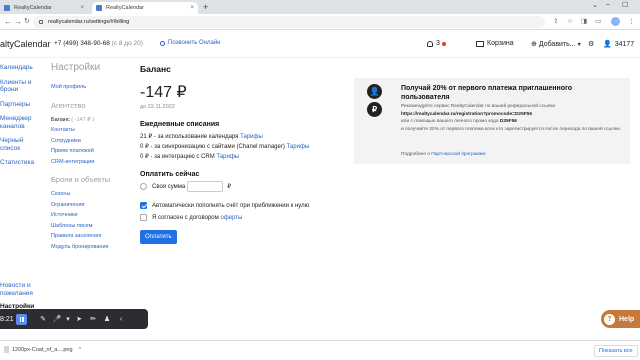  Describe the element at coordinates (43, 319) in the screenshot. I see `pen-off-icon: ✎` at that location.